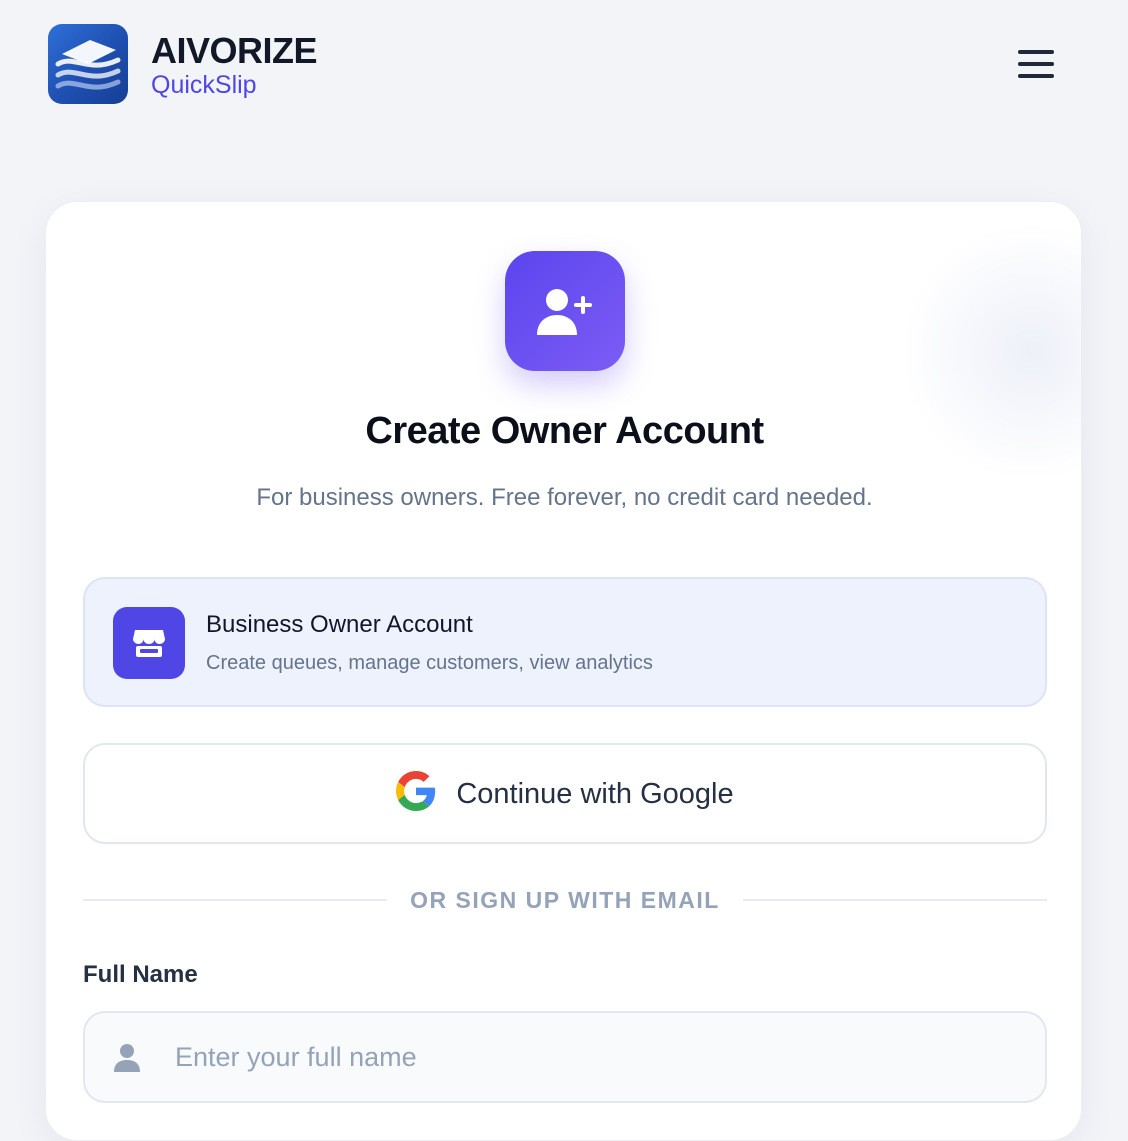 This screenshot has height=1141, width=1128. What do you see at coordinates (339, 624) in the screenshot?
I see `account-type-title: Business Owner Account` at bounding box center [339, 624].